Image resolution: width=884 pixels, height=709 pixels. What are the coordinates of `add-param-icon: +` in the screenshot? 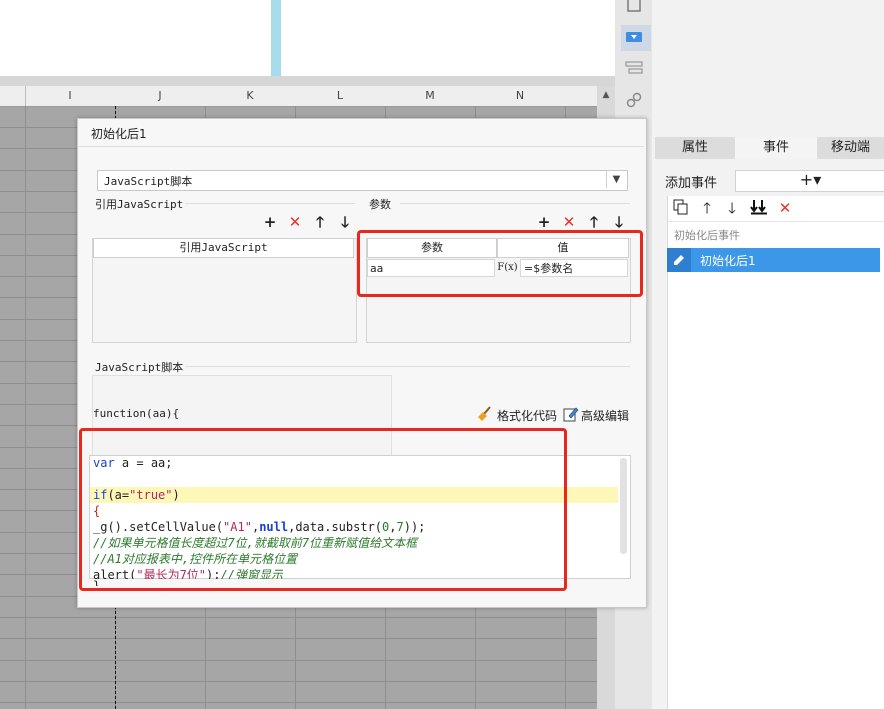 It's located at (544, 222).